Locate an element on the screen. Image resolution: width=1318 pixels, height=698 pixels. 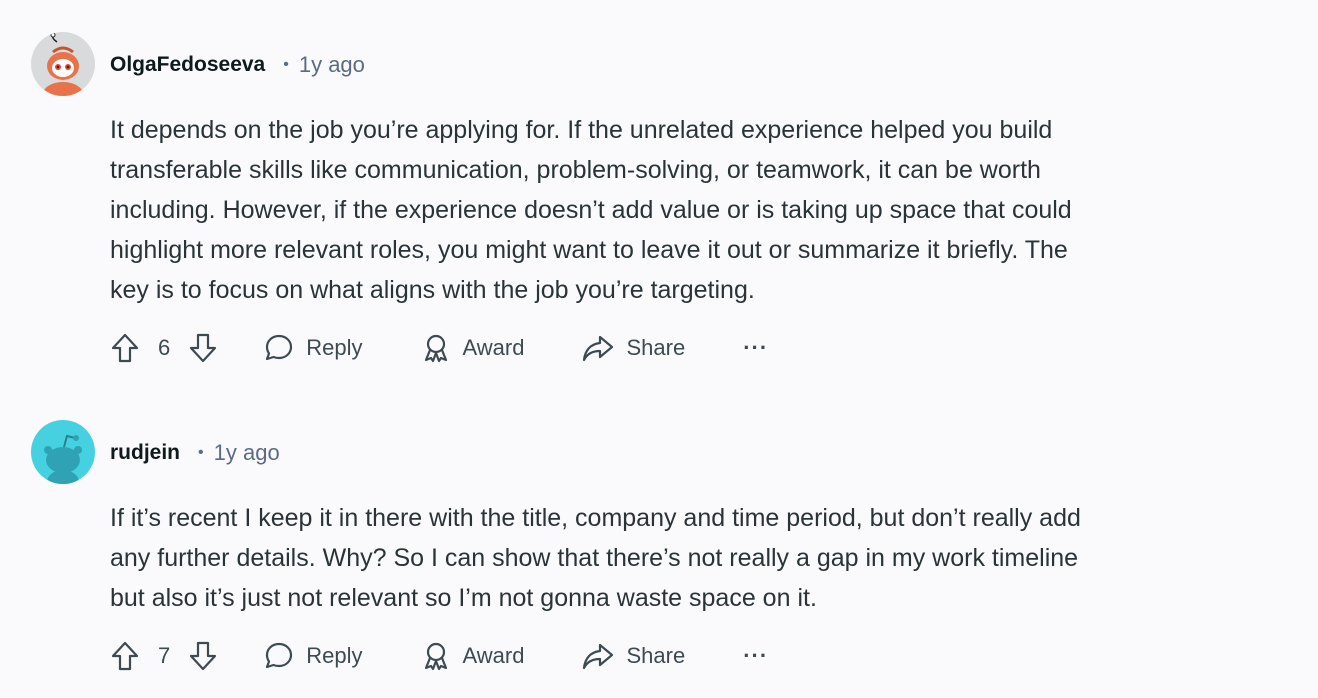
comment-meta: rudjein • 1y ago is located at coordinates (195, 453).